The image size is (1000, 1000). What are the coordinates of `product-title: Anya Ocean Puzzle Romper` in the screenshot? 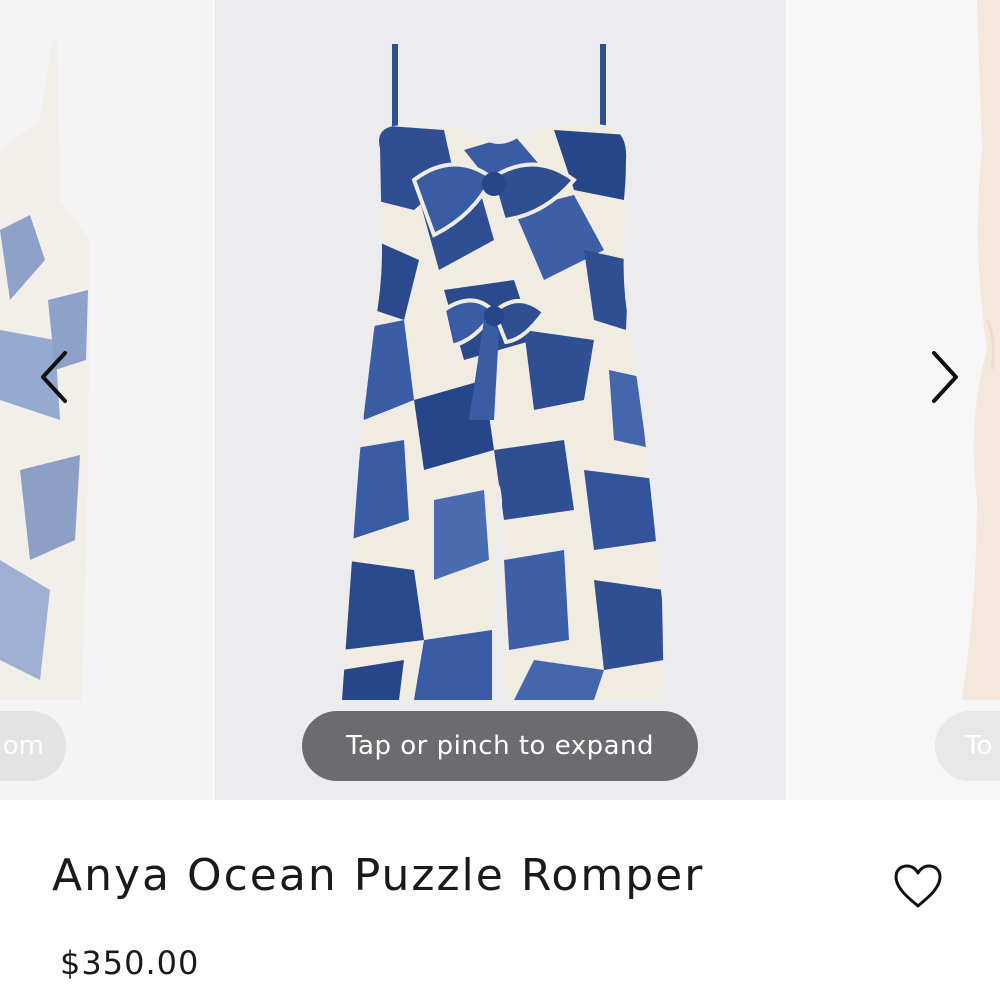 It's located at (378, 875).